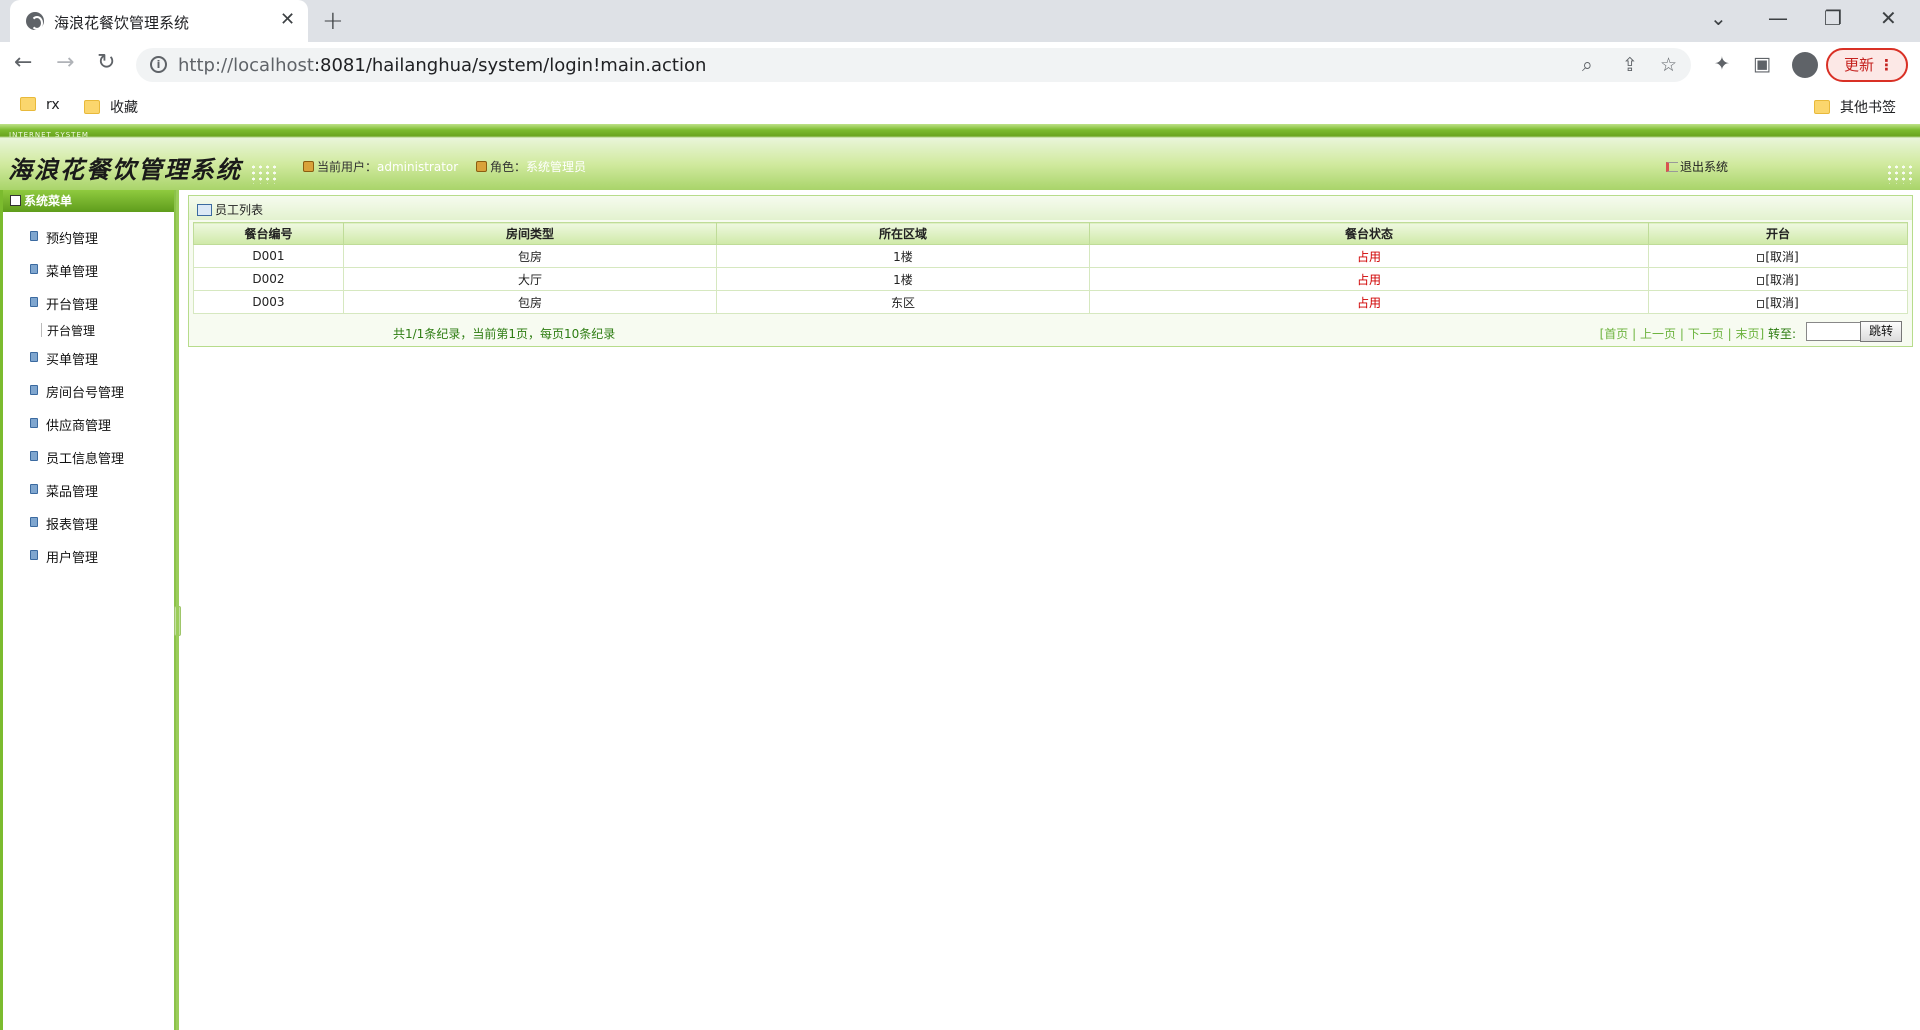 The image size is (1920, 1030). Describe the element at coordinates (1697, 166) in the screenshot. I see `logout-link: 退出系统` at that location.